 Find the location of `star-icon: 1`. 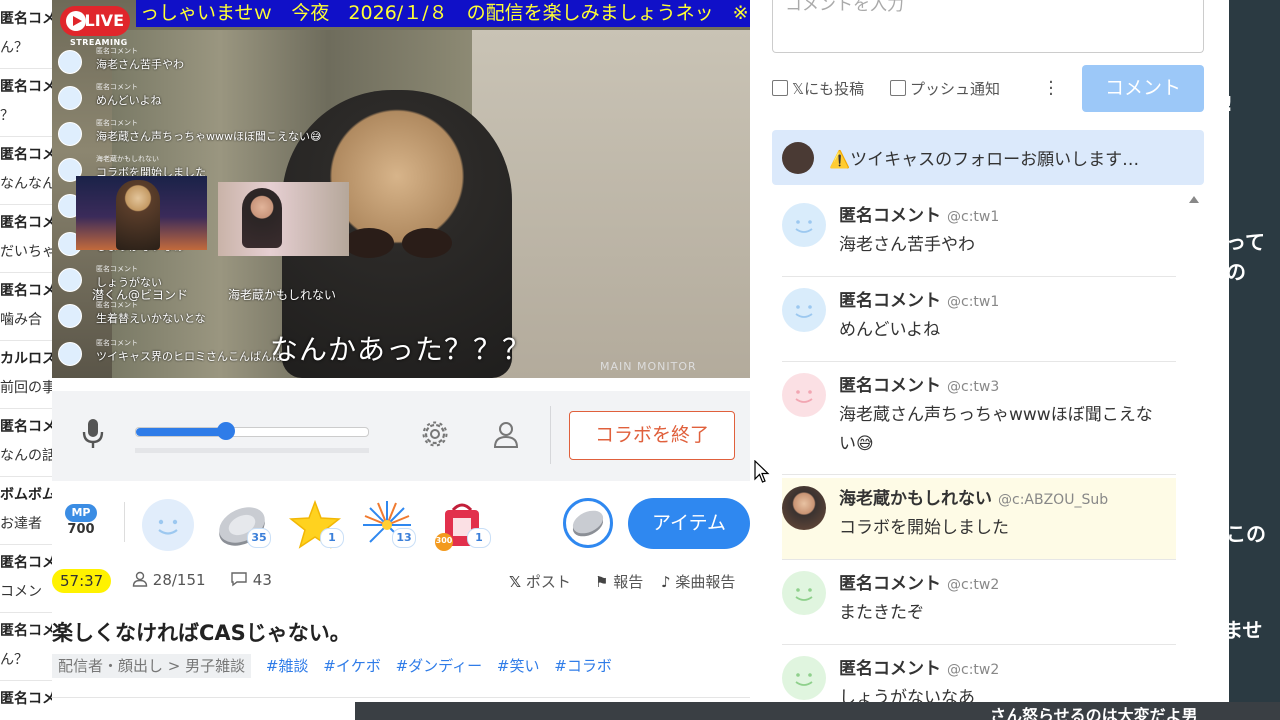

star-icon: 1 is located at coordinates (316, 525).